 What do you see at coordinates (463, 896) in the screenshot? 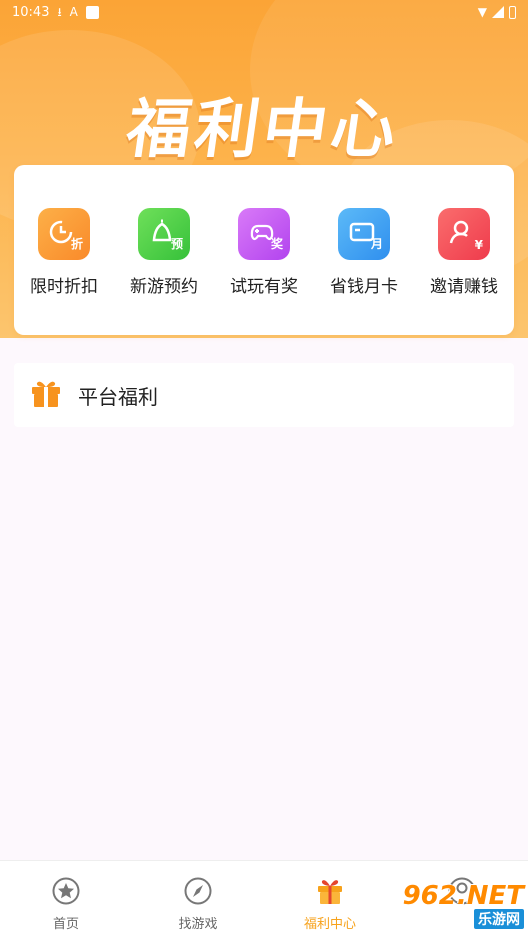
I see `watermark-top: 962.NET` at bounding box center [463, 896].